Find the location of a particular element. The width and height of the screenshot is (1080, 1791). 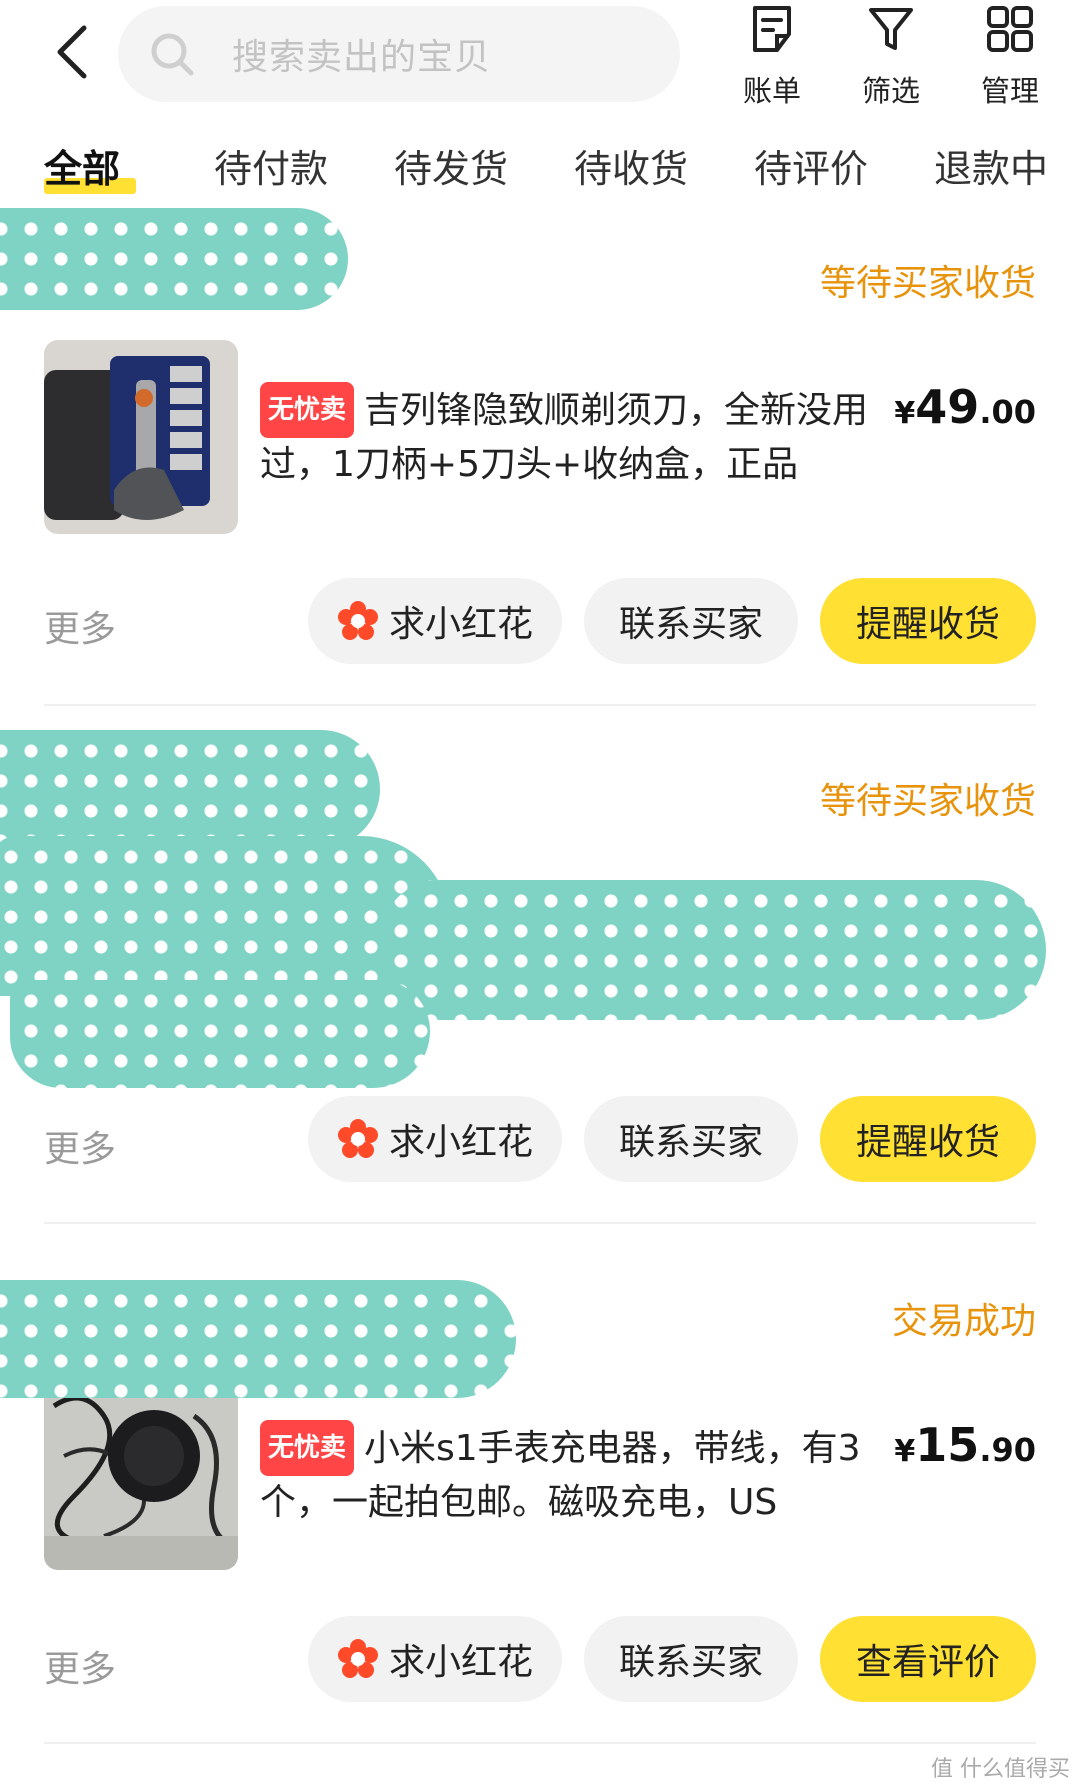

product-price: ¥49.00 is located at coordinates (965, 407).